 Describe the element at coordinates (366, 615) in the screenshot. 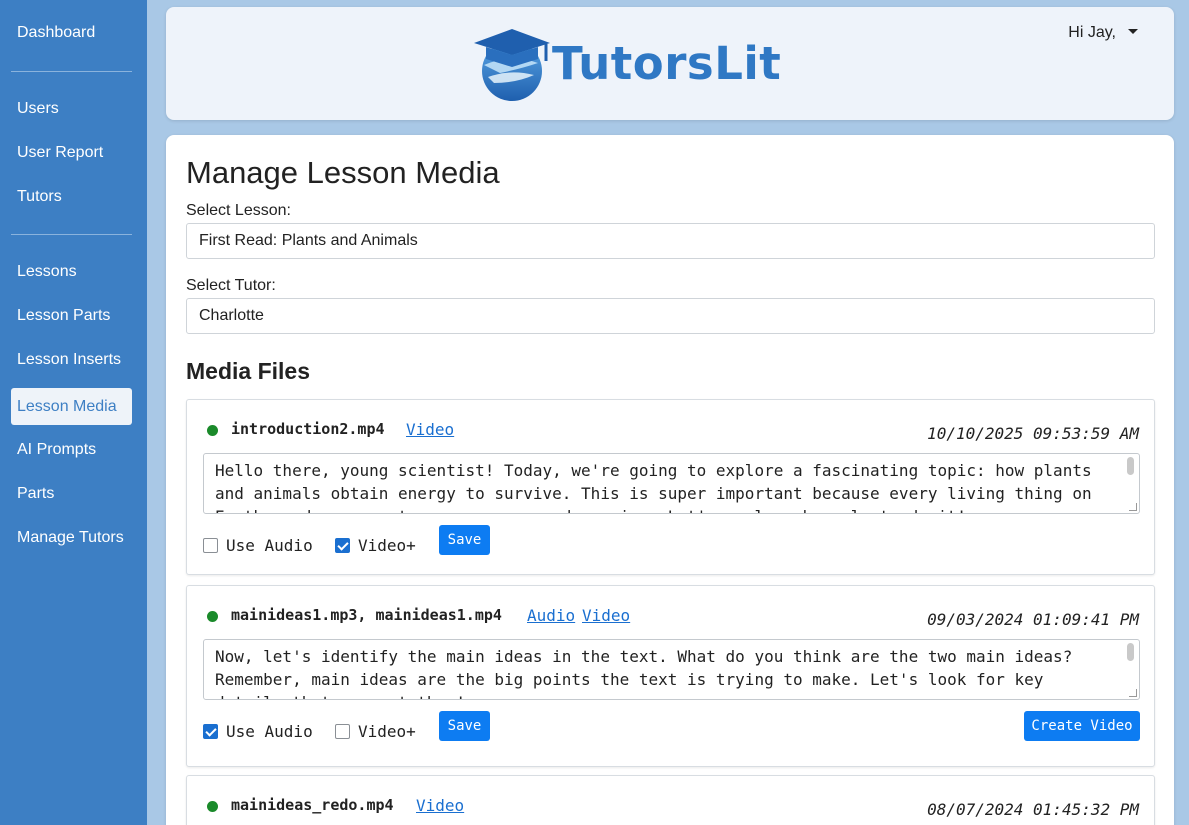

I see `media-filename: mainideas1.mp3, mainideas1.mp4` at that location.